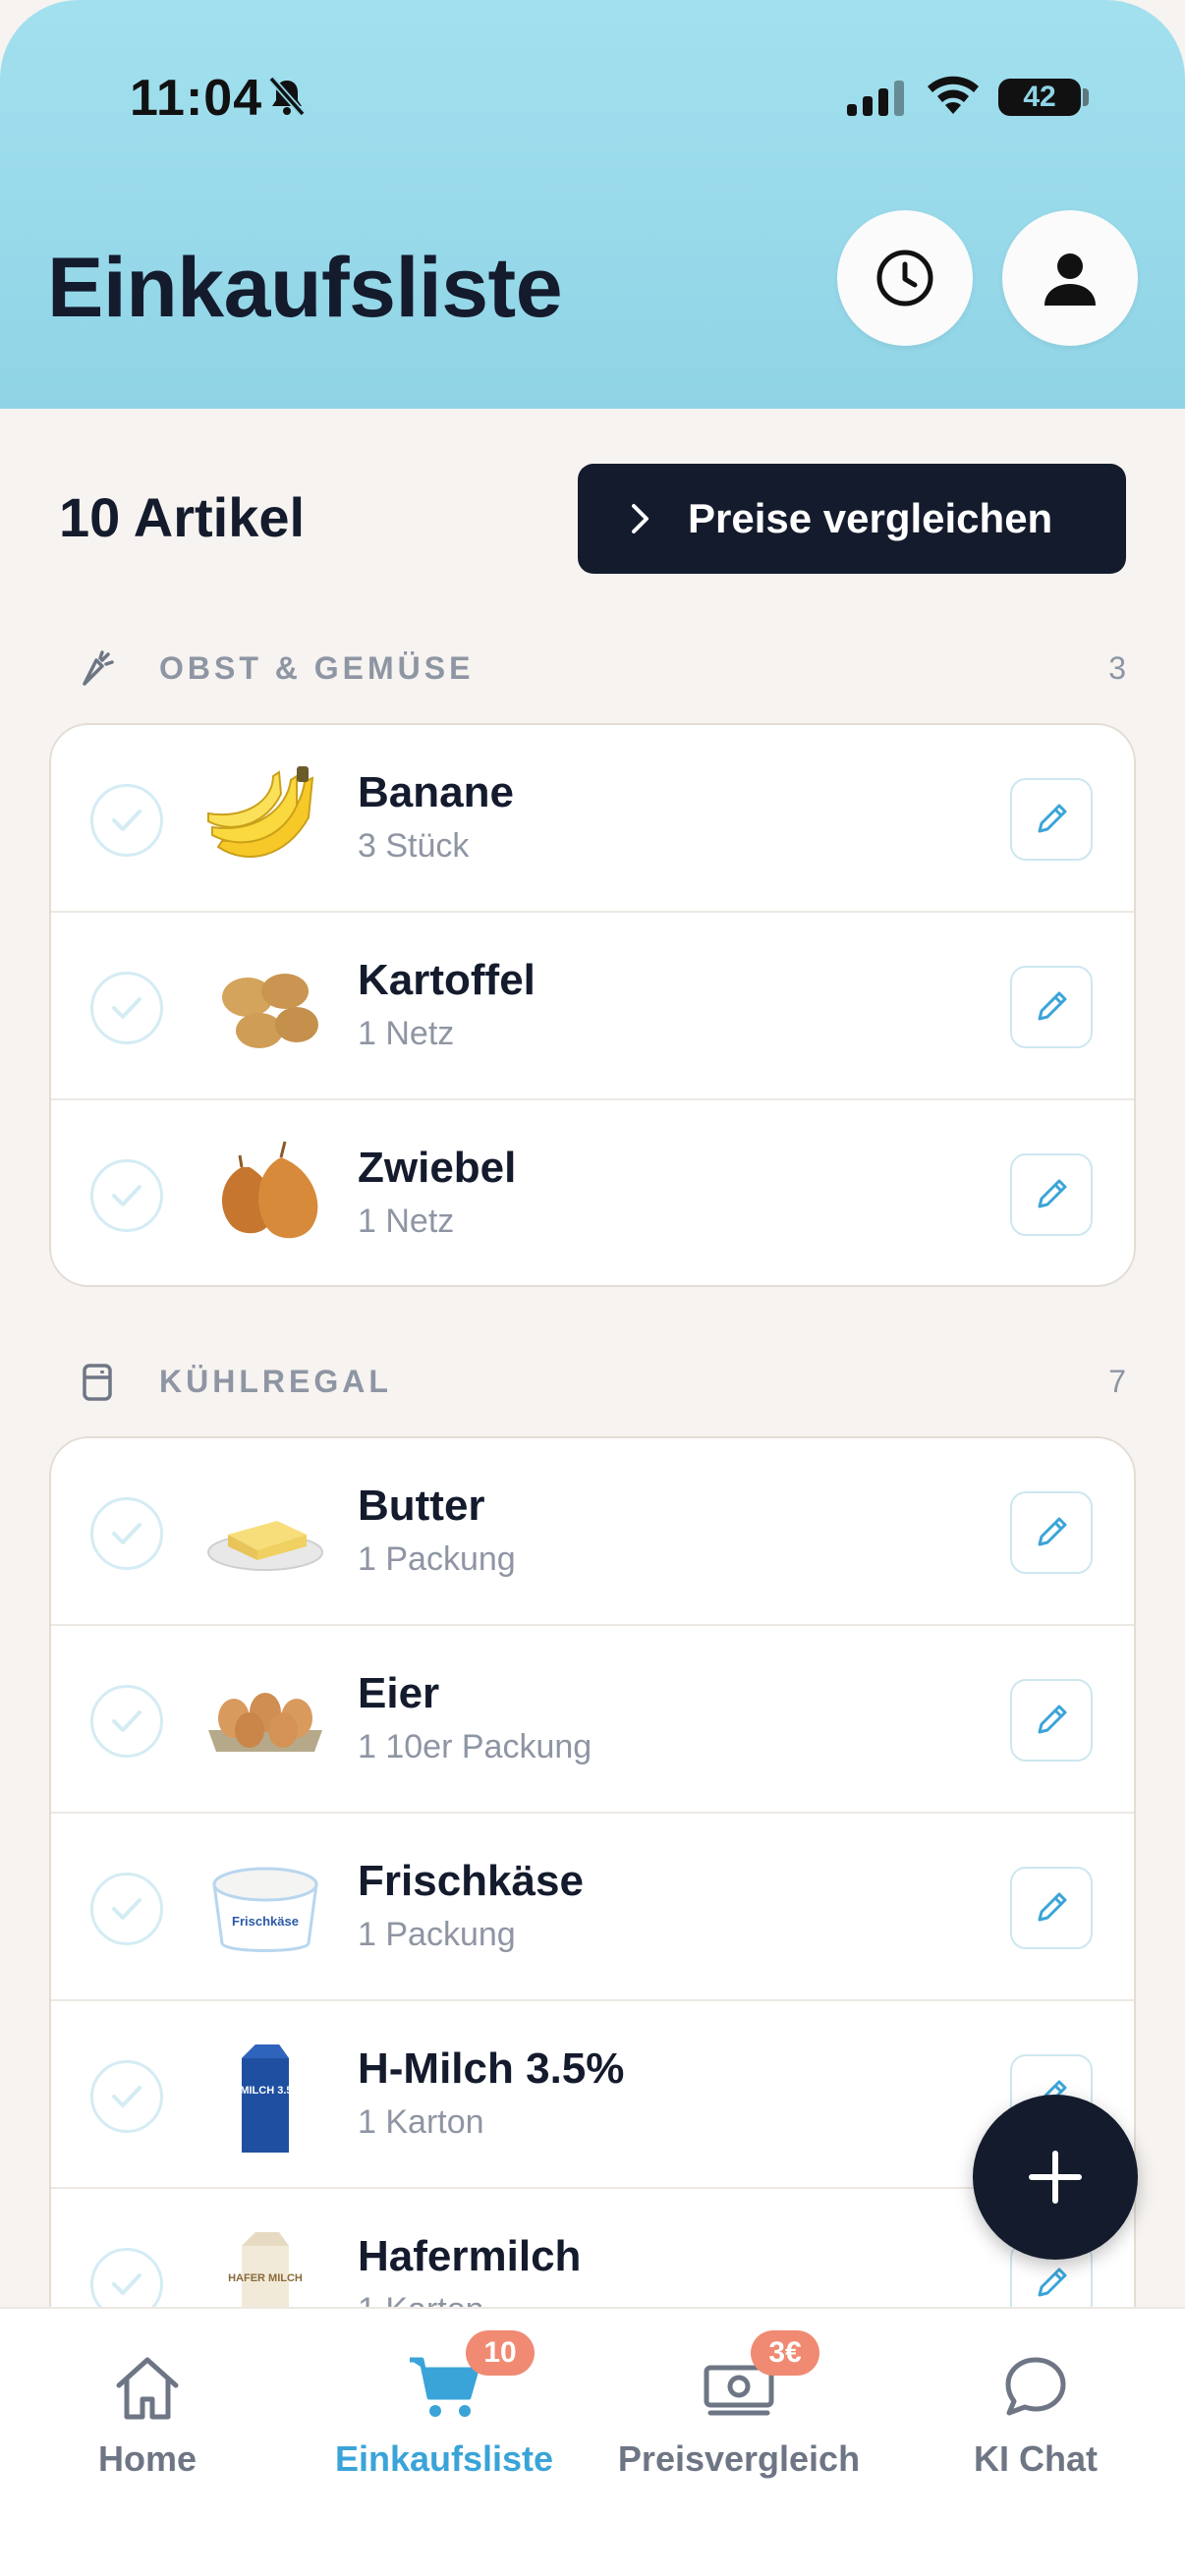  Describe the element at coordinates (270, 1011) in the screenshot. I see `potato-image` at that location.